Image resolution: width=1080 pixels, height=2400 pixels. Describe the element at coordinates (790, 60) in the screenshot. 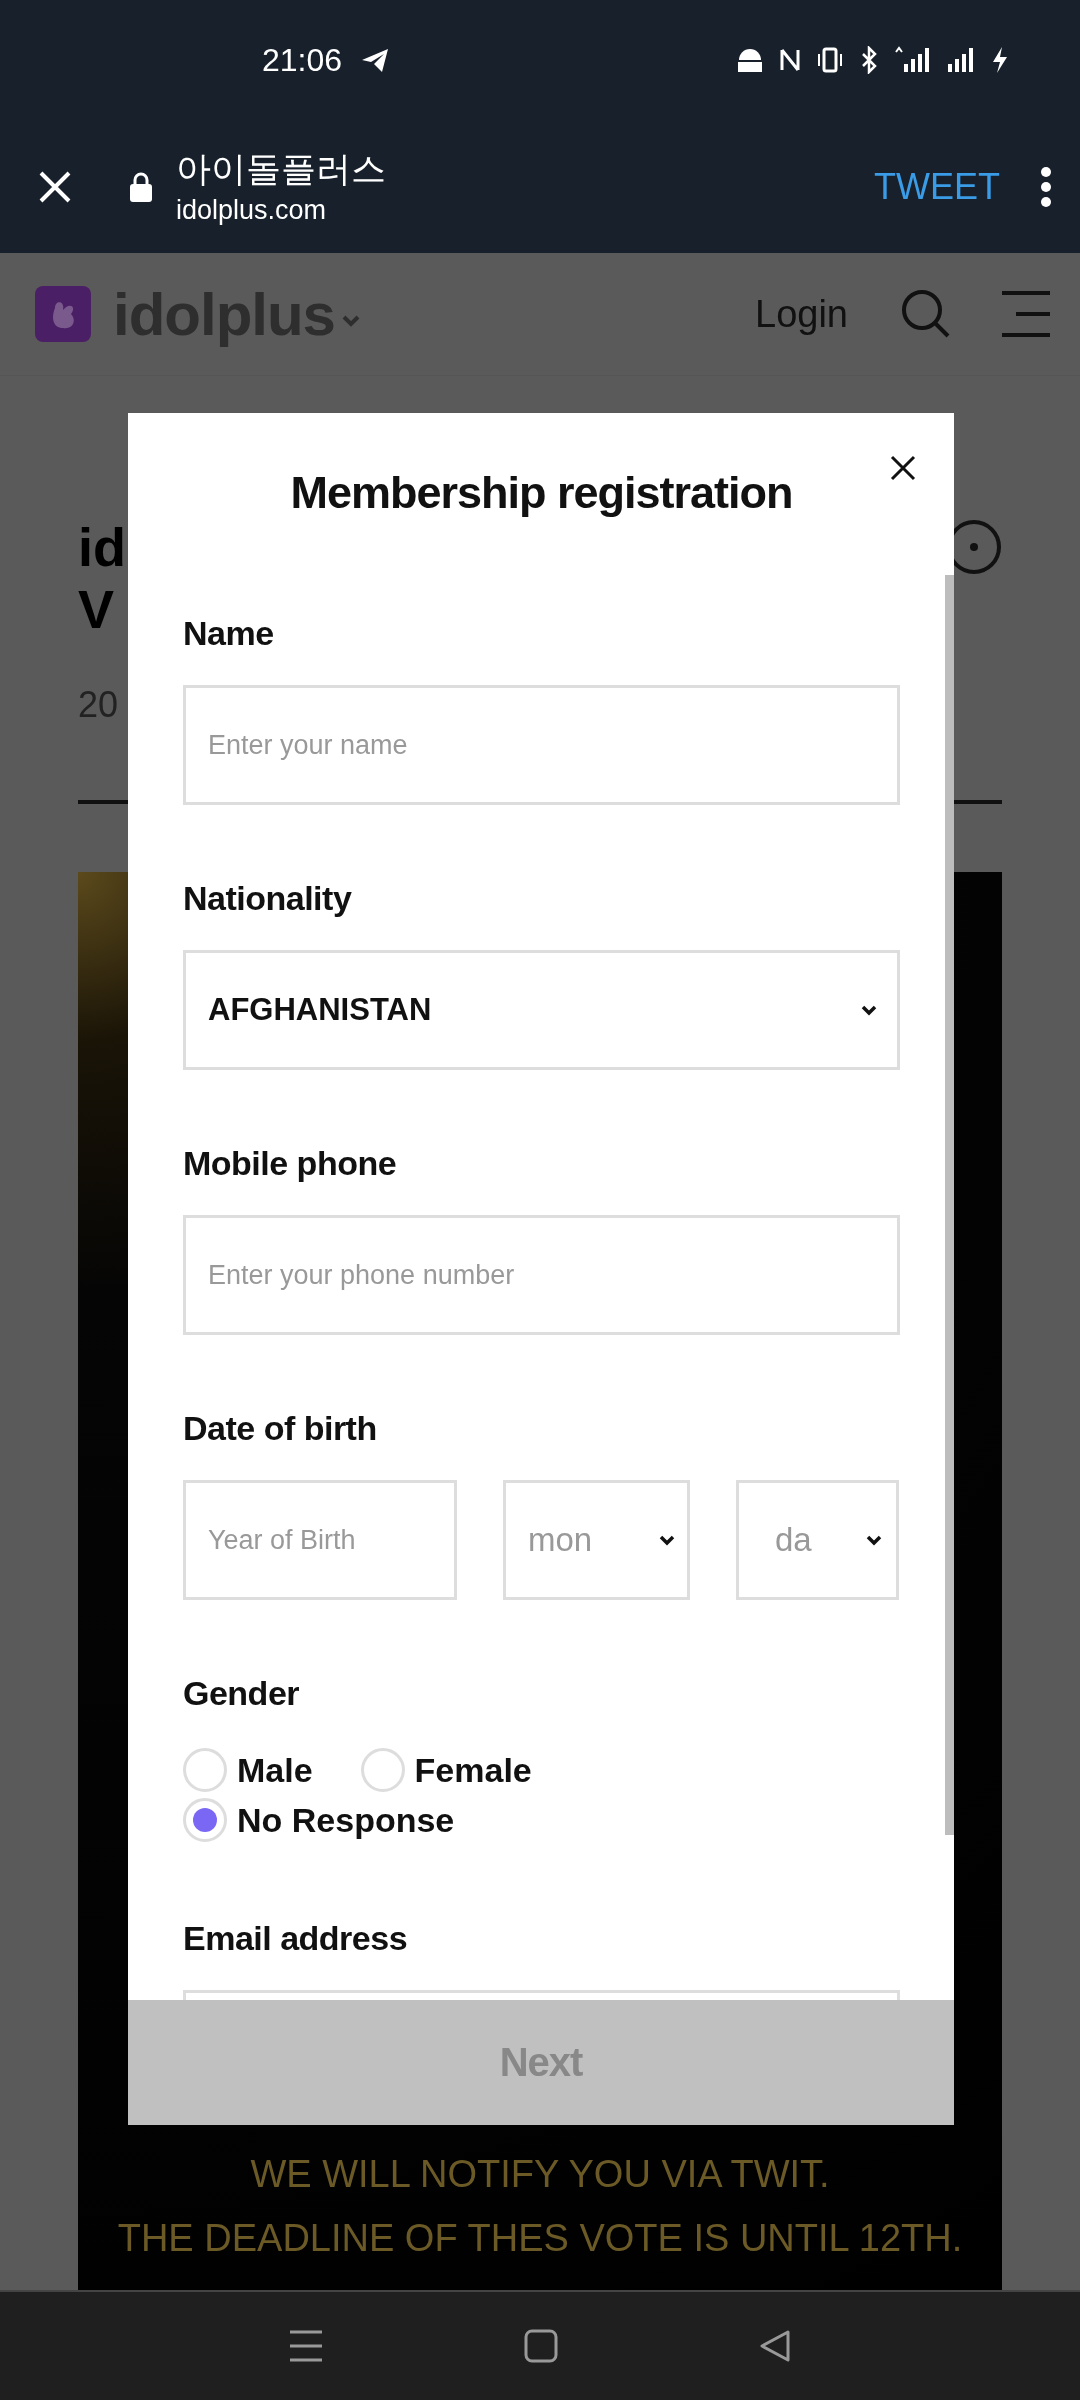

I see `nfc-icon` at that location.